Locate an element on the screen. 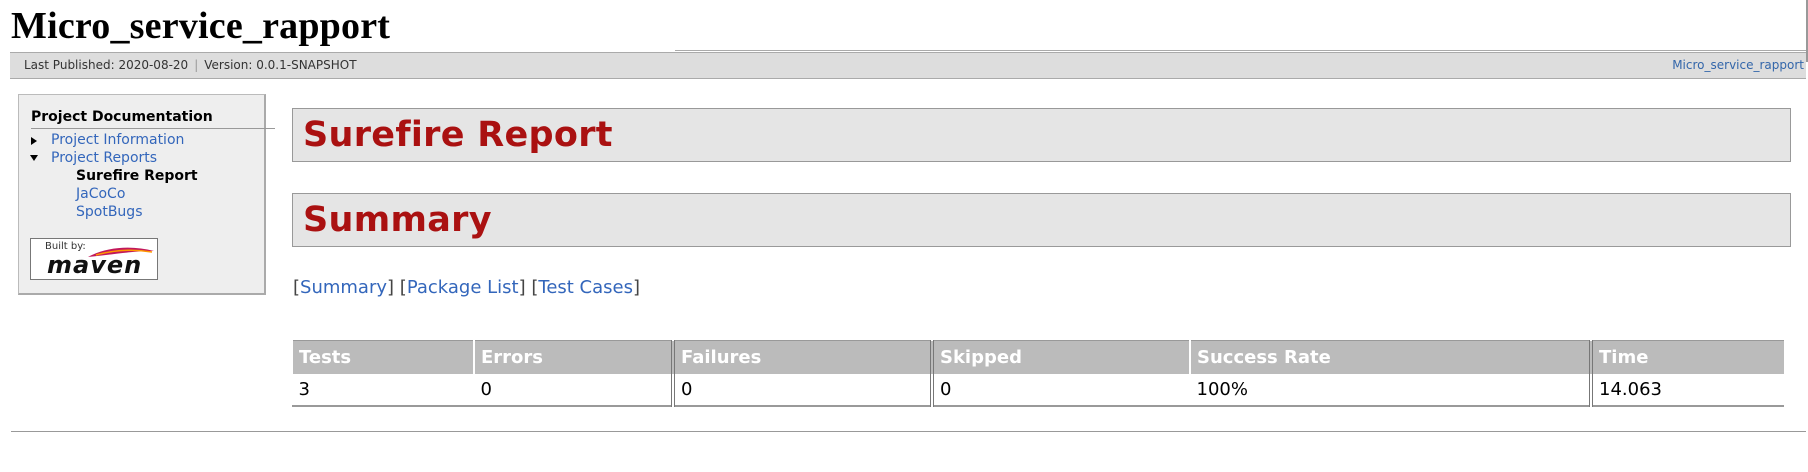 This screenshot has height=472, width=1808. col-header-failures: Failures is located at coordinates (801, 357).